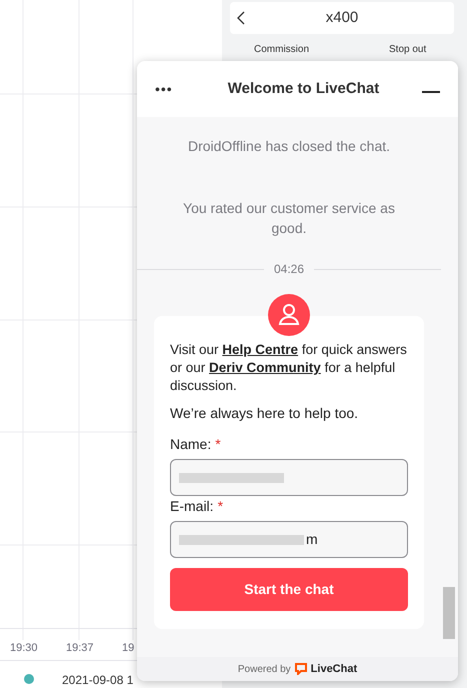  Describe the element at coordinates (192, 506) in the screenshot. I see `field-label: E-mail:` at that location.